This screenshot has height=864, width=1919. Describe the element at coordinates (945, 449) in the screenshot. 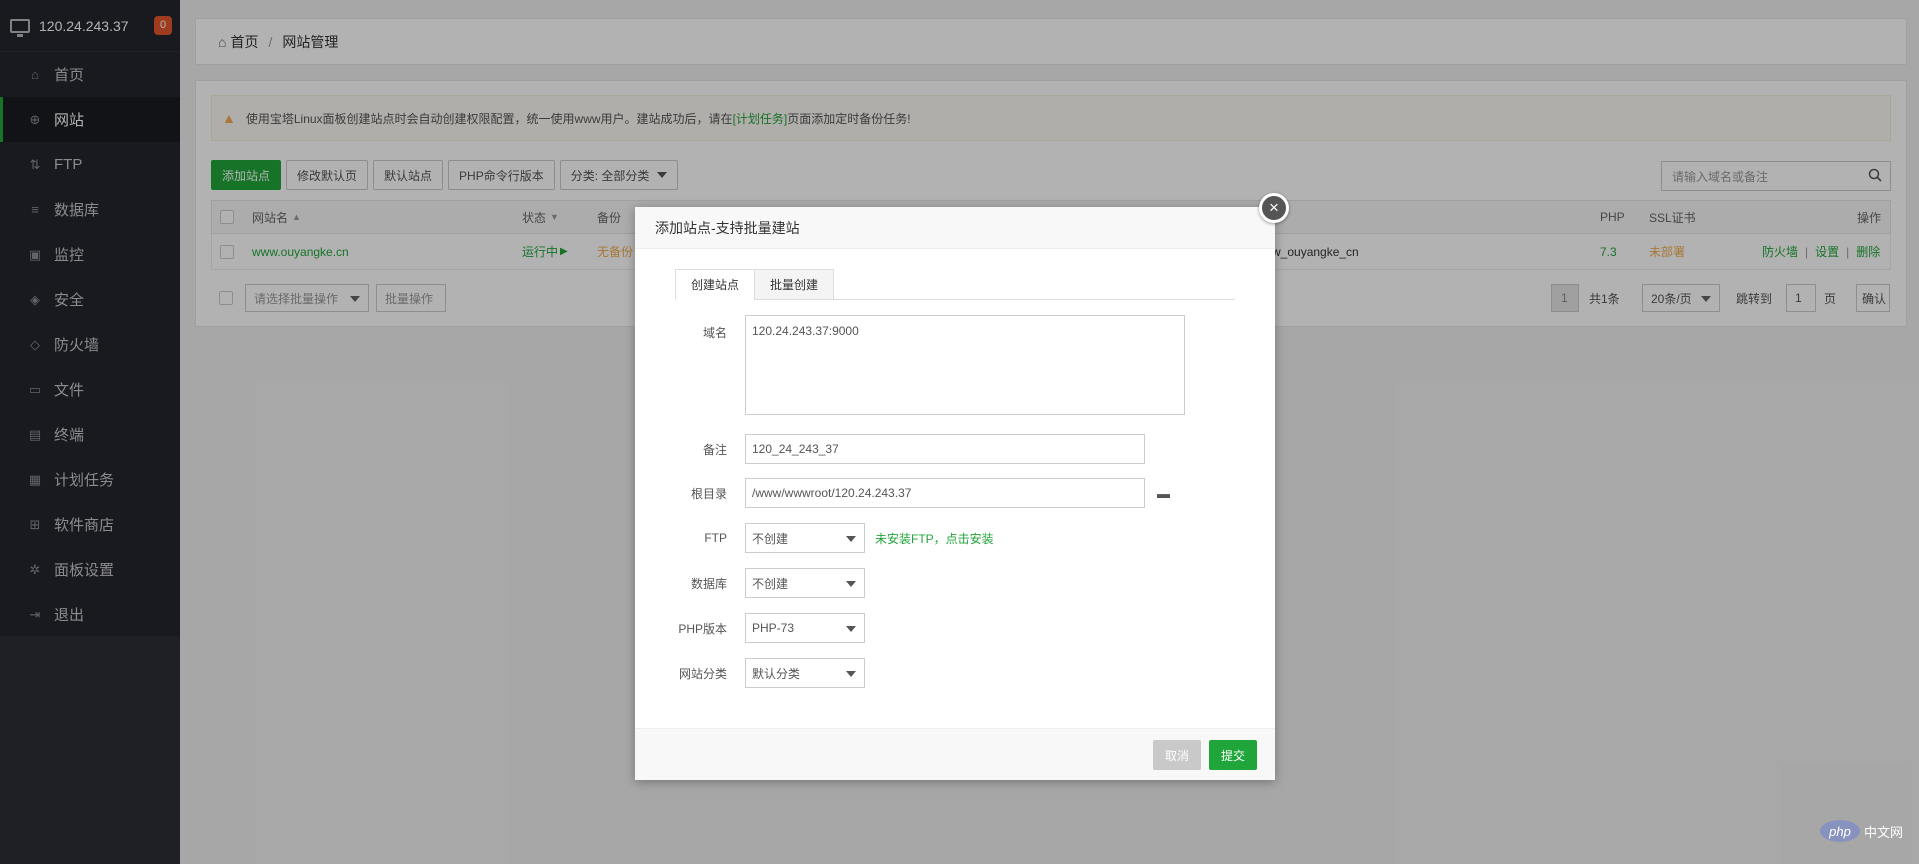

I see `remark-input: 120_24_243_37` at that location.